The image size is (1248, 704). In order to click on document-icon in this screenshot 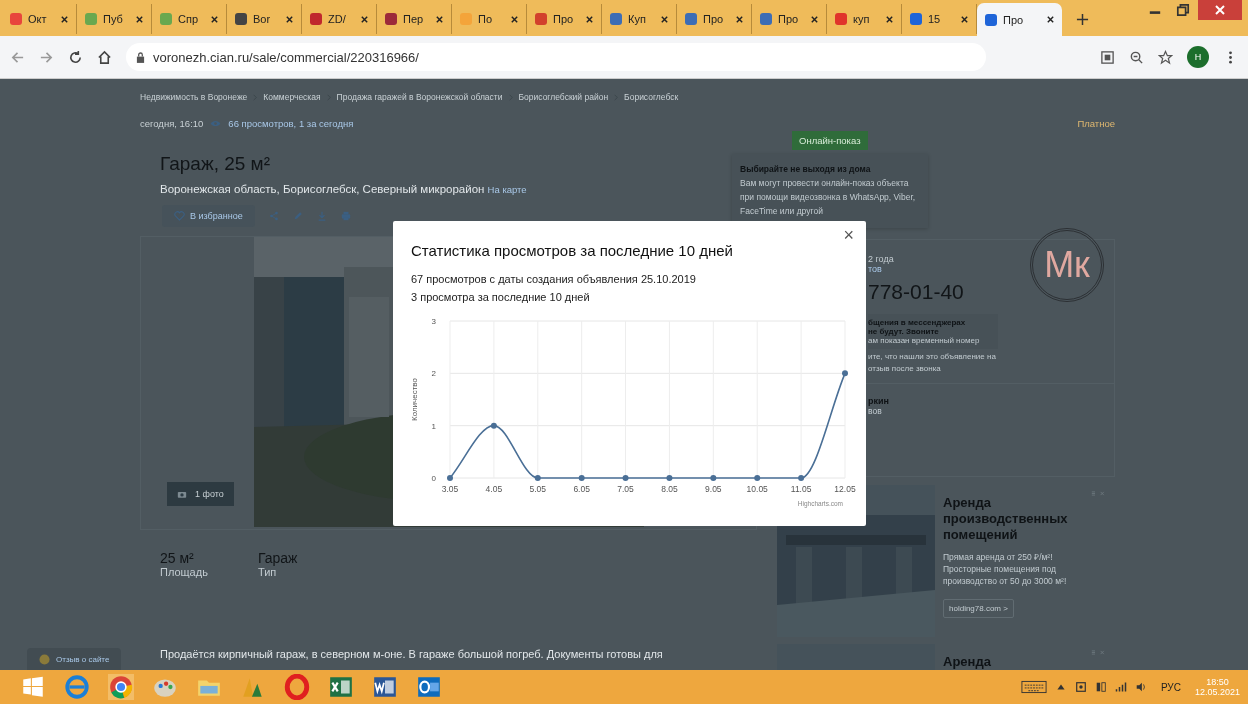, I will do `click(385, 687)`.